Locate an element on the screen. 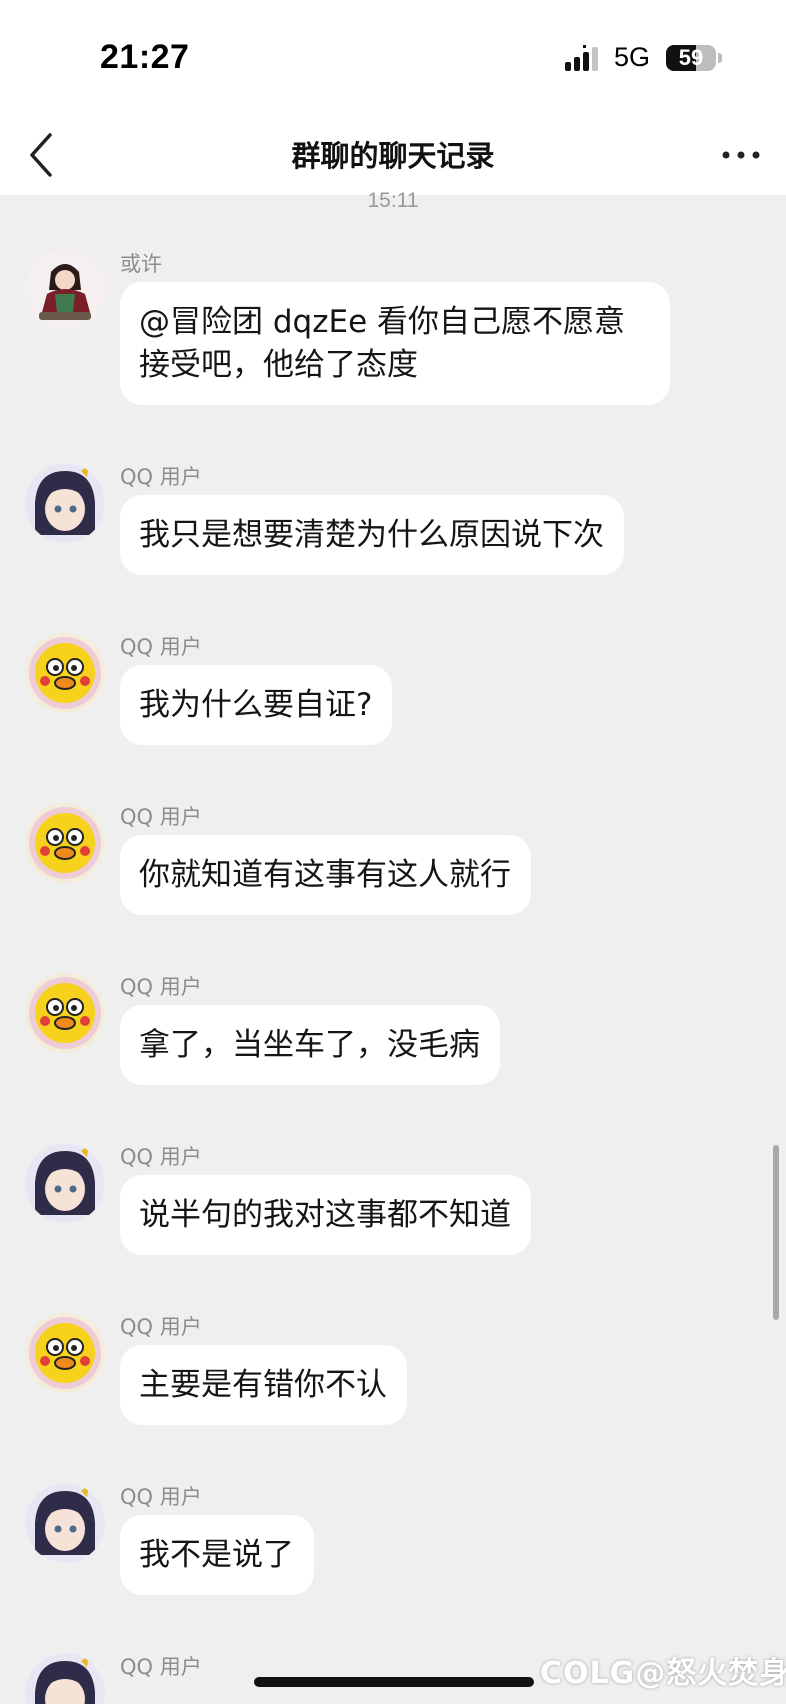  signal-strength-icon is located at coordinates (581, 58).